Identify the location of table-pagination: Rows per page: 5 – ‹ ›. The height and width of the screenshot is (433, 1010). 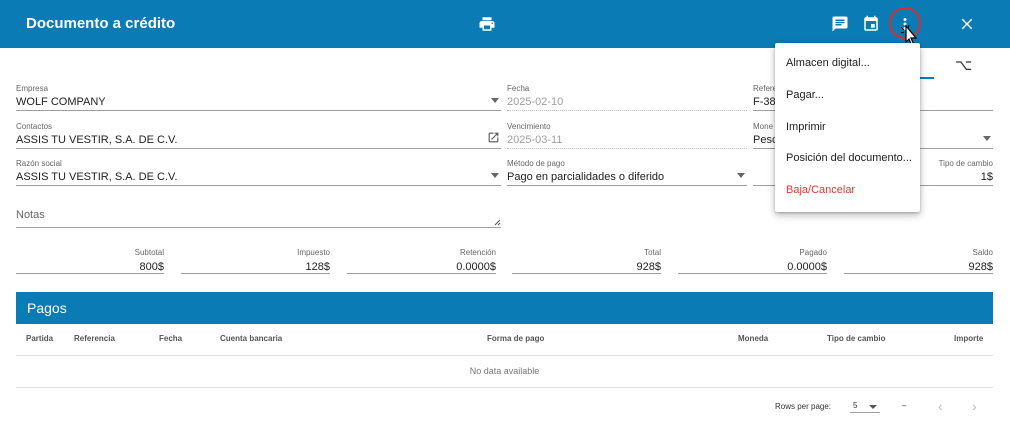
(504, 408).